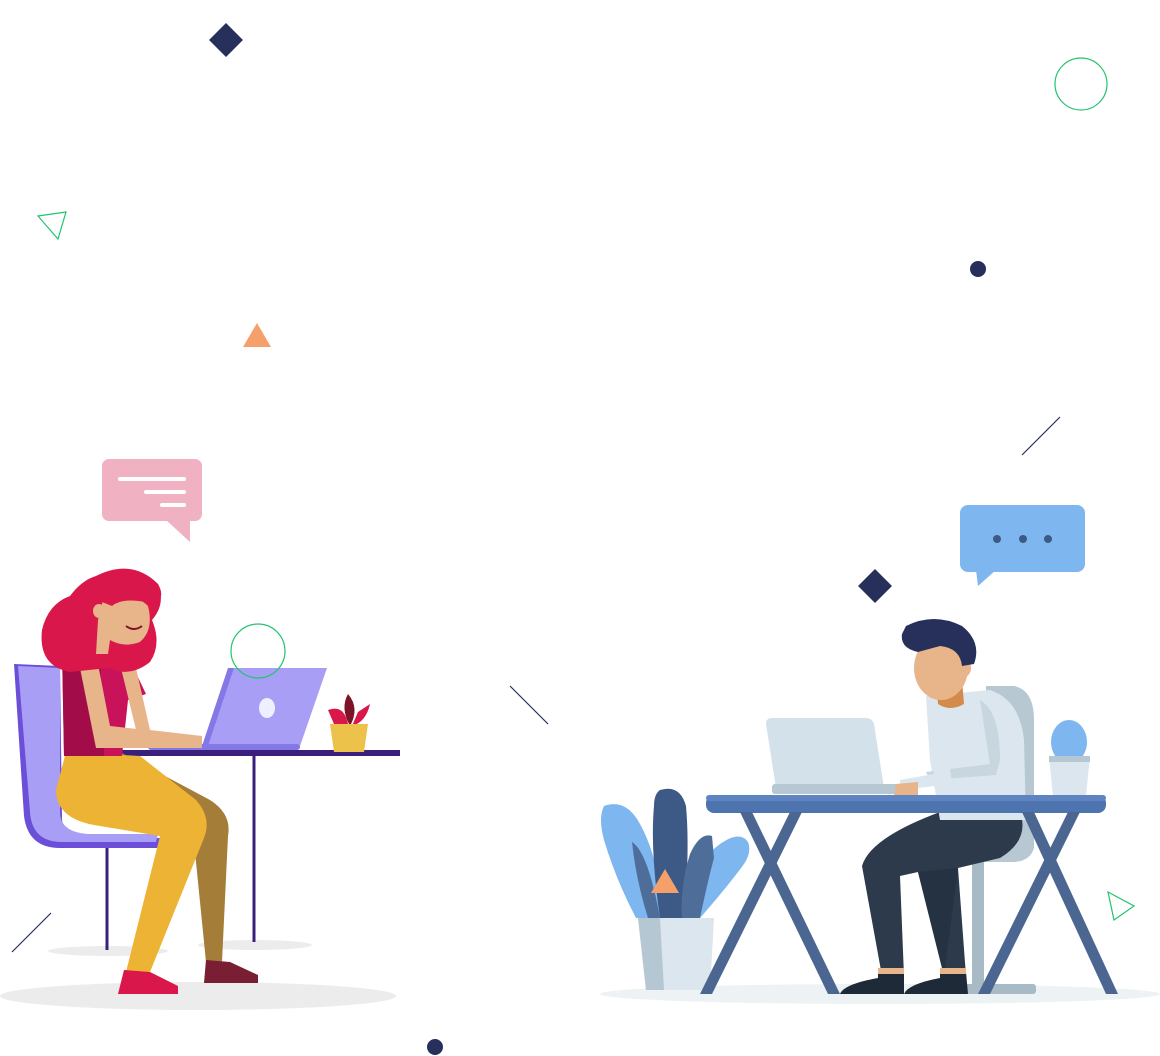 The width and height of the screenshot is (1160, 1056). I want to click on chat-bubble-icon, so click(152, 500).